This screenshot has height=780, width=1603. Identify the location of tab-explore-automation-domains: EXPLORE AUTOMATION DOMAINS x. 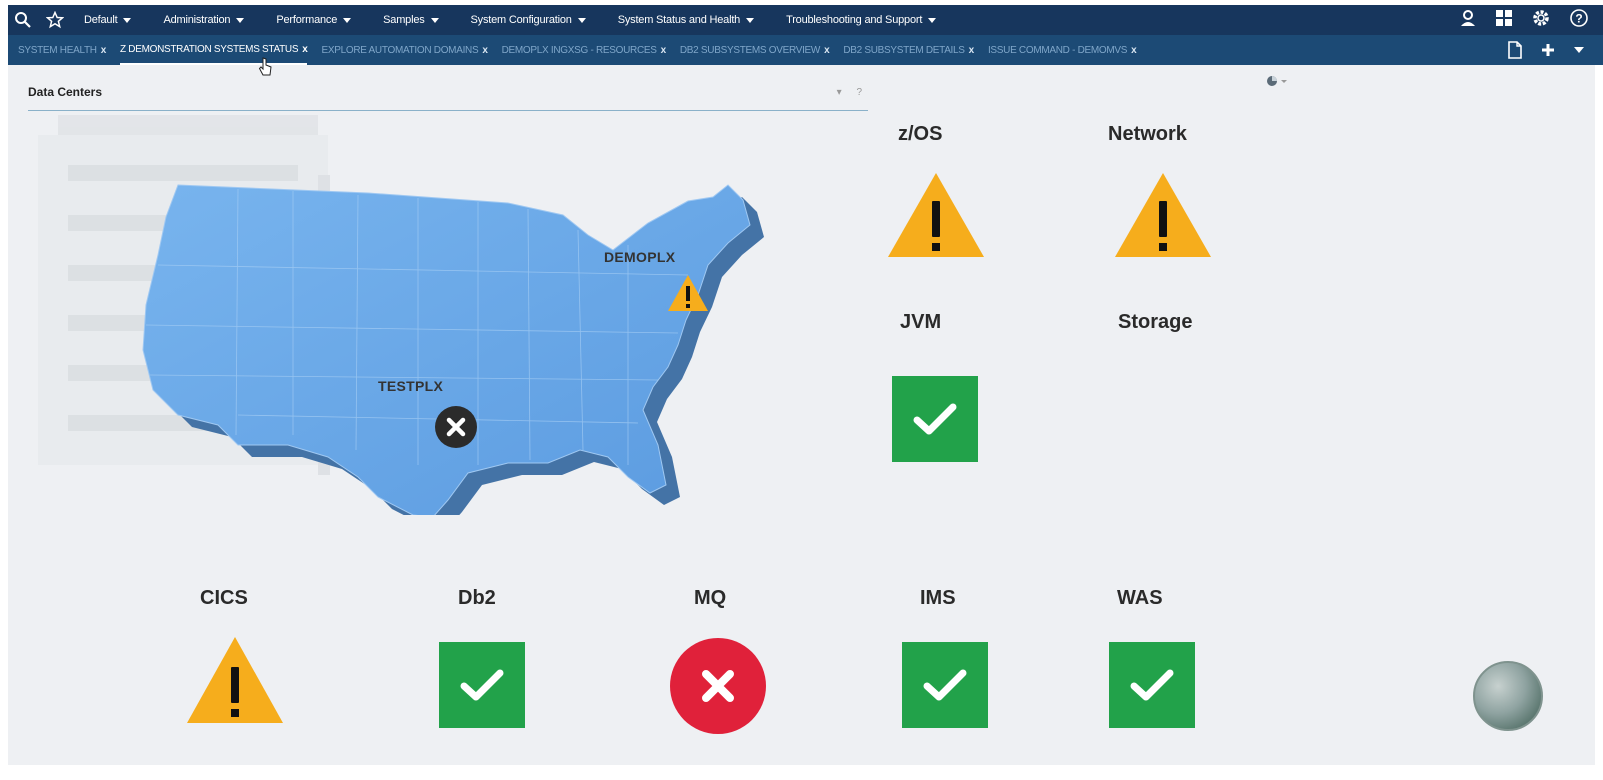
(404, 50).